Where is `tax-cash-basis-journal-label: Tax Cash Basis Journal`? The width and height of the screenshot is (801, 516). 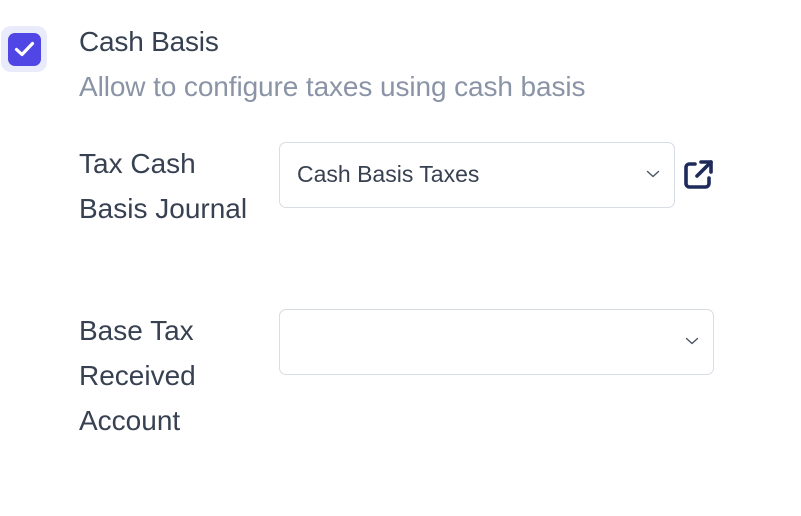 tax-cash-basis-journal-label: Tax Cash Basis Journal is located at coordinates (163, 186).